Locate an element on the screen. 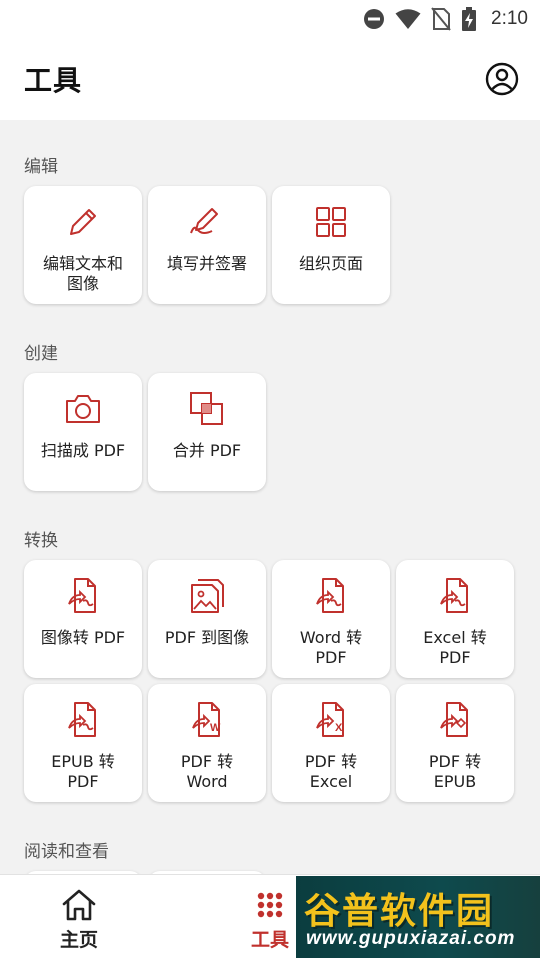 This screenshot has width=540, height=960. tool-merge-pdf: 合并 PDF is located at coordinates (207, 432).